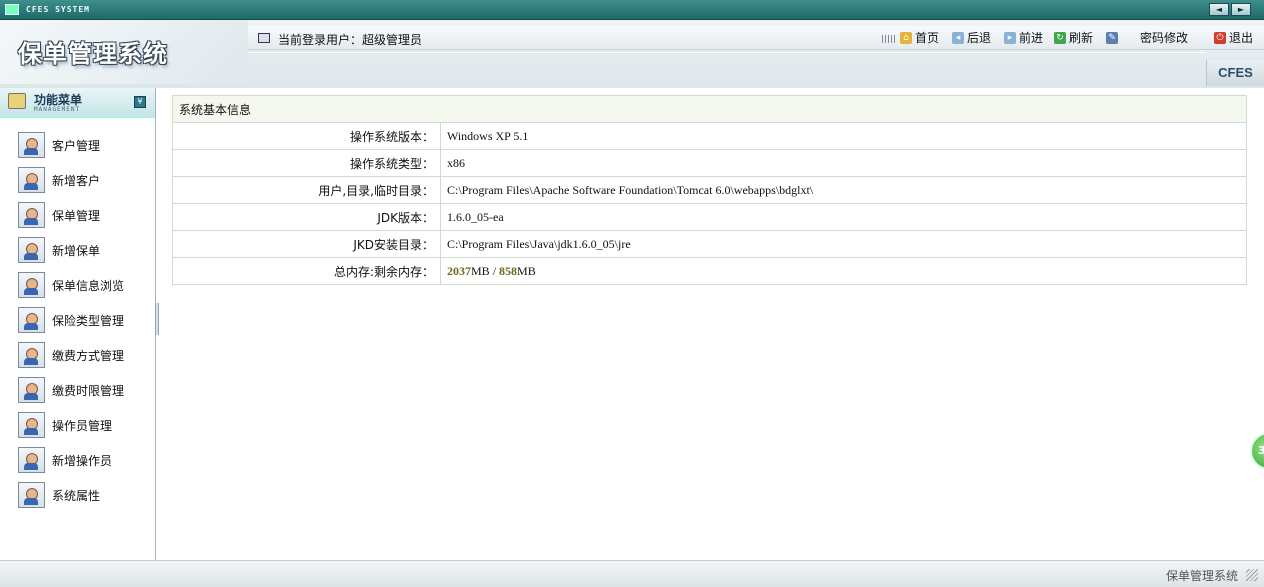 The width and height of the screenshot is (1264, 587). What do you see at coordinates (1241, 9) in the screenshot?
I see `window-next-button: ►` at bounding box center [1241, 9].